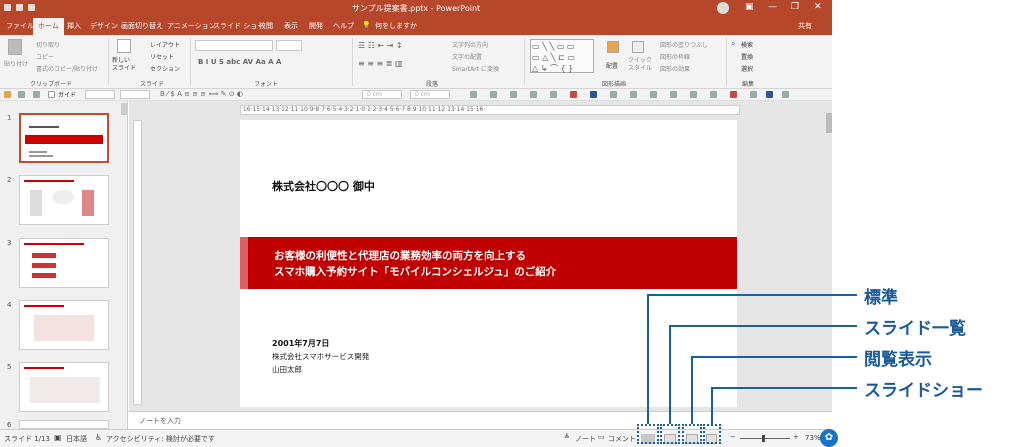  What do you see at coordinates (160, 439) in the screenshot?
I see `accessibility-status: アクセシビリティ: 検討が必要です` at bounding box center [160, 439].